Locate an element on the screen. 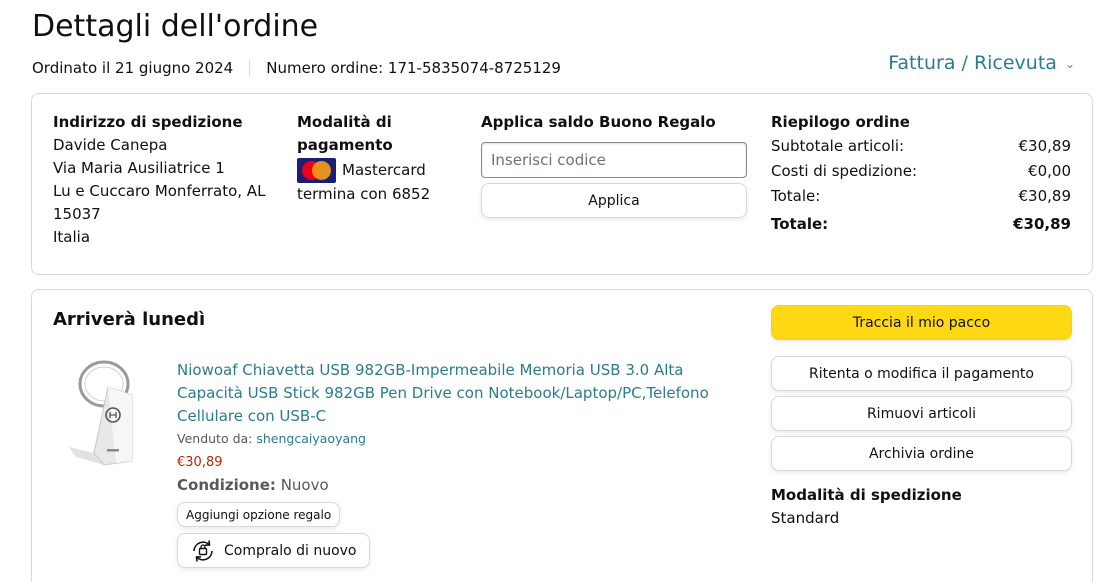 This screenshot has height=582, width=1101. summary-row-total: Totale: €30,89 is located at coordinates (921, 196).